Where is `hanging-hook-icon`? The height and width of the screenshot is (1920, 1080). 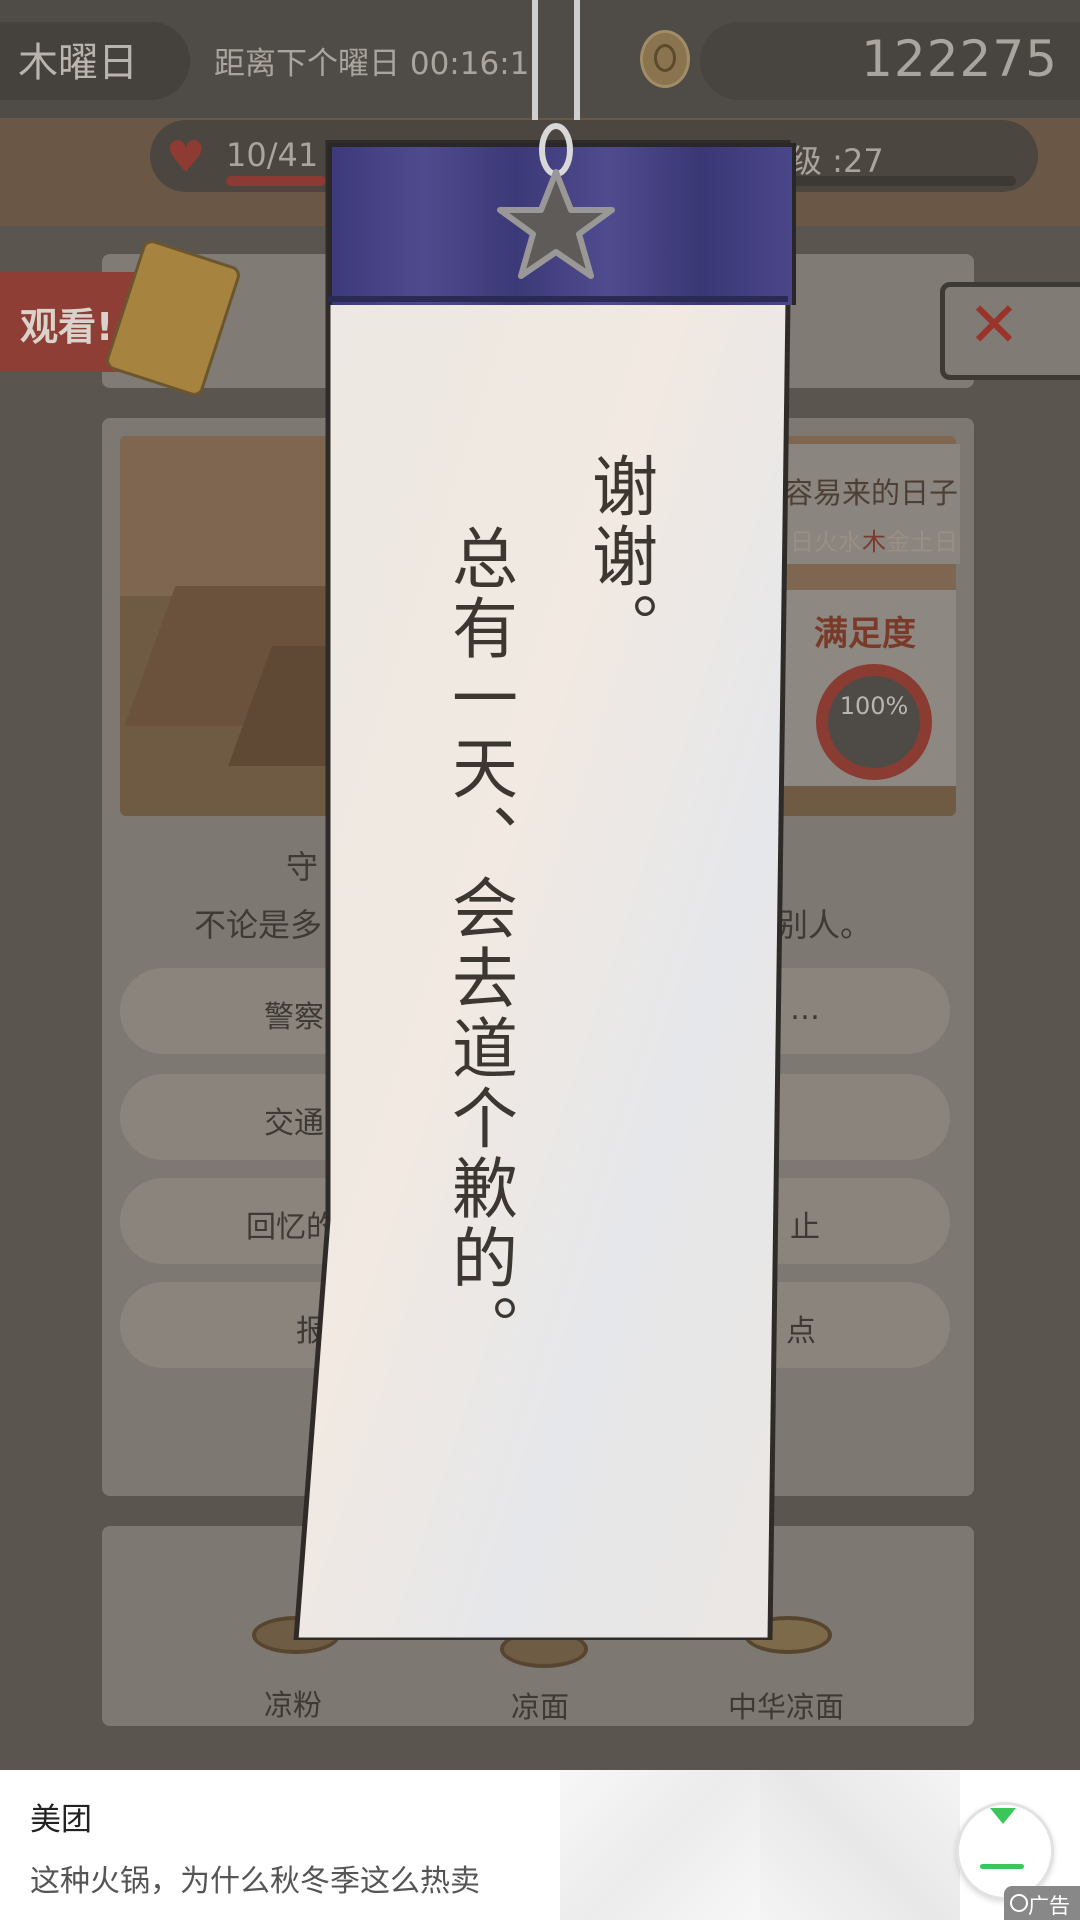
hanging-hook-icon is located at coordinates (556, 88).